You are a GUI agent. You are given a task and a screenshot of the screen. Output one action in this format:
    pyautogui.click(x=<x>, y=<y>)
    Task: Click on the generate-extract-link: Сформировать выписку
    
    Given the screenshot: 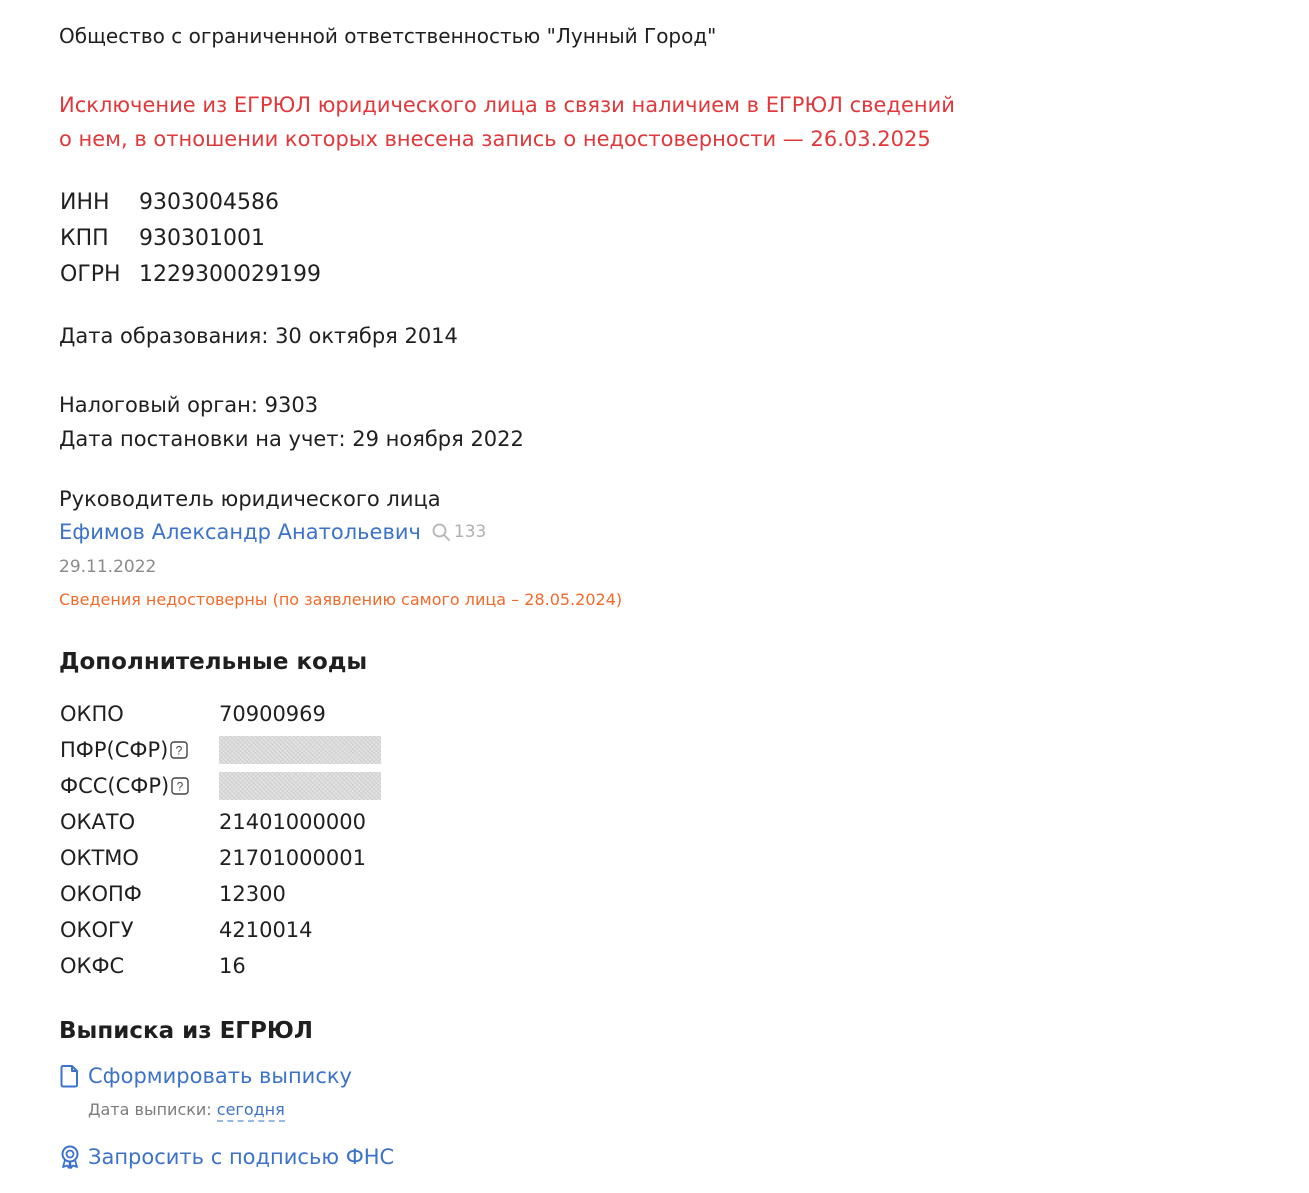 What is the action you would take?
    pyautogui.click(x=205, y=1076)
    